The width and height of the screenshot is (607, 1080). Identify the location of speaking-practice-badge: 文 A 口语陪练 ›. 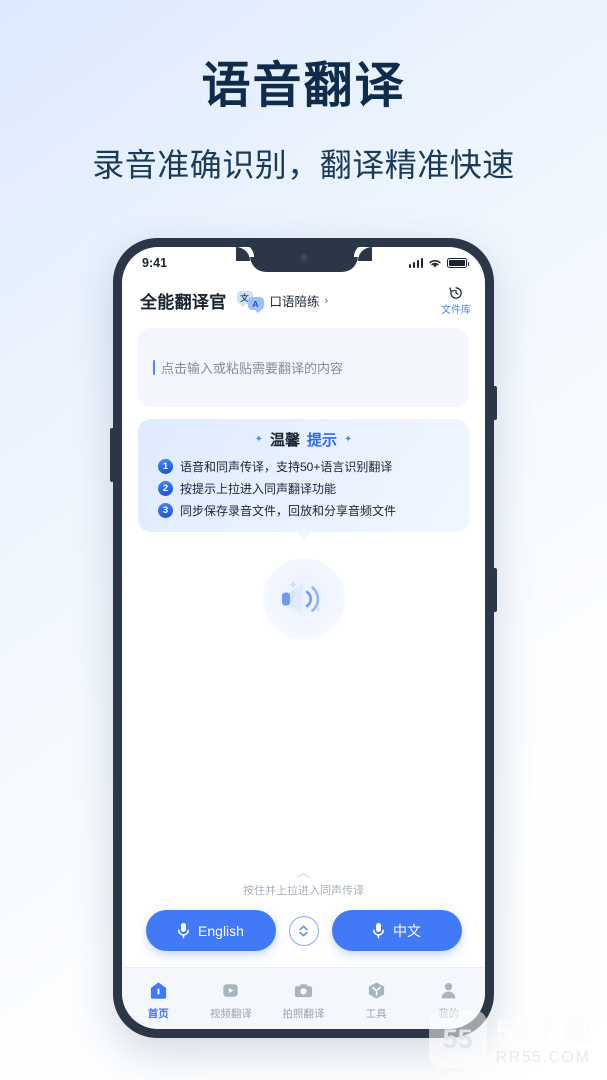
(282, 302).